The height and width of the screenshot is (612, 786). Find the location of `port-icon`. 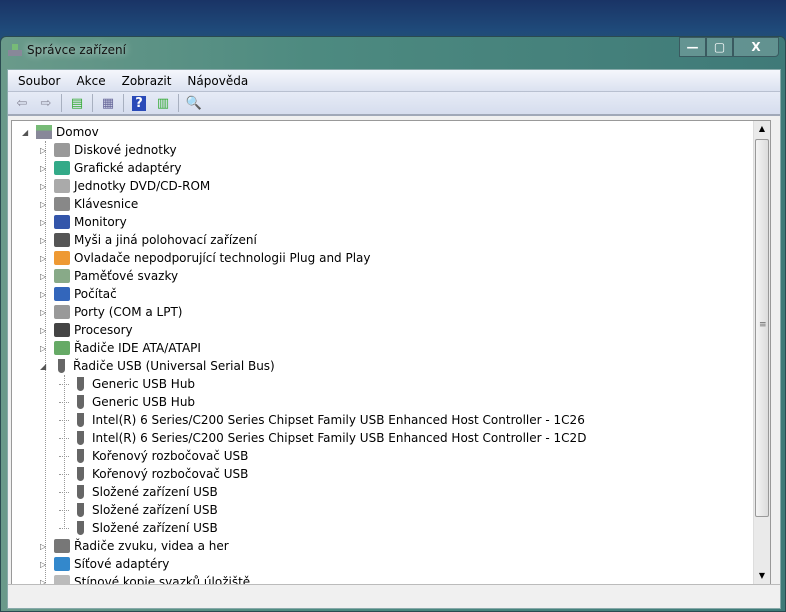

port-icon is located at coordinates (62, 312).